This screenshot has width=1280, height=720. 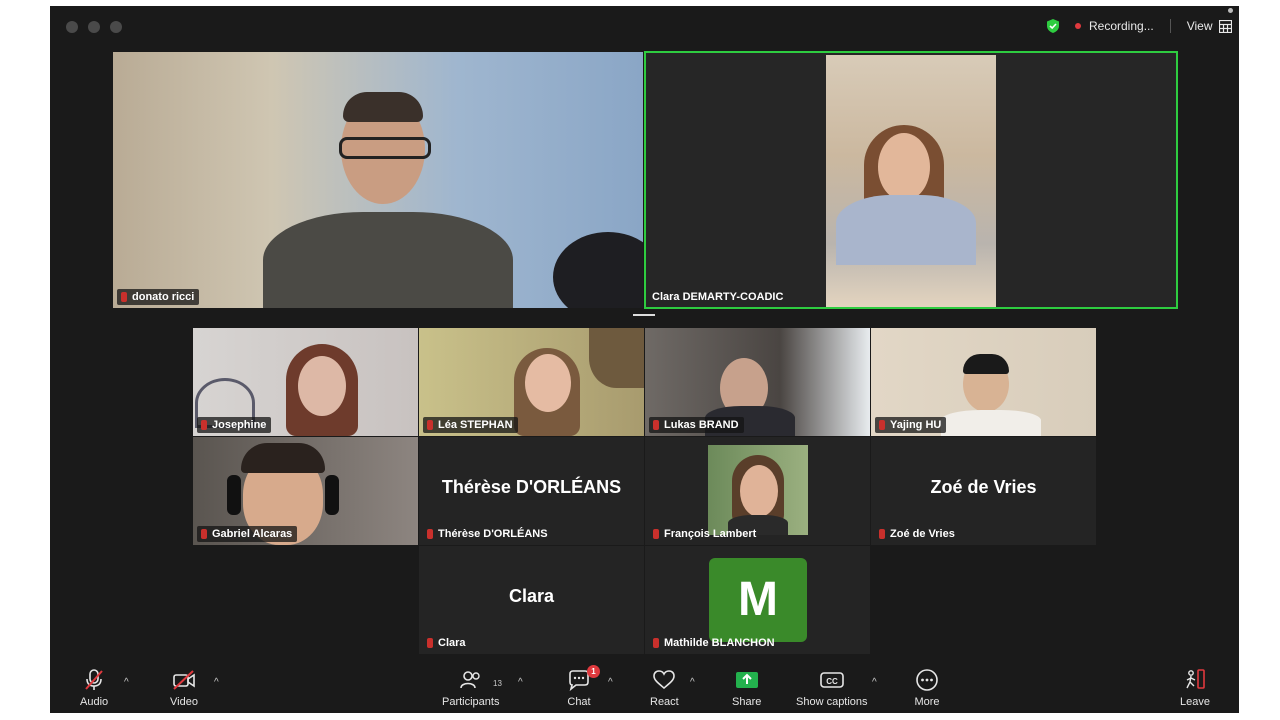 What do you see at coordinates (1230, 10) in the screenshot?
I see `corner-dot-icon` at bounding box center [1230, 10].